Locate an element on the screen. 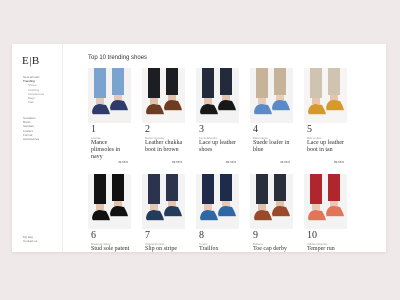 The image size is (400, 300). product-card: 8TruenoTrailfox overland is located at coordinates (217, 213).